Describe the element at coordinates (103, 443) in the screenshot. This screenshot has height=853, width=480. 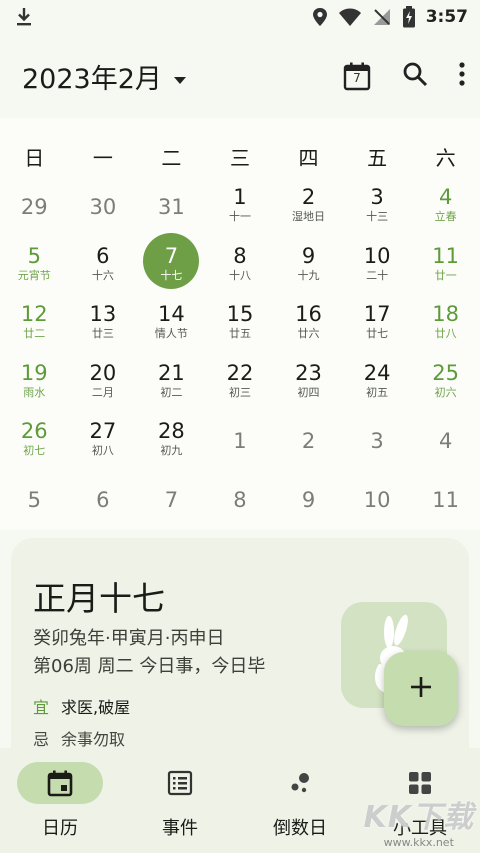
I see `day-cell: 27 初八` at that location.